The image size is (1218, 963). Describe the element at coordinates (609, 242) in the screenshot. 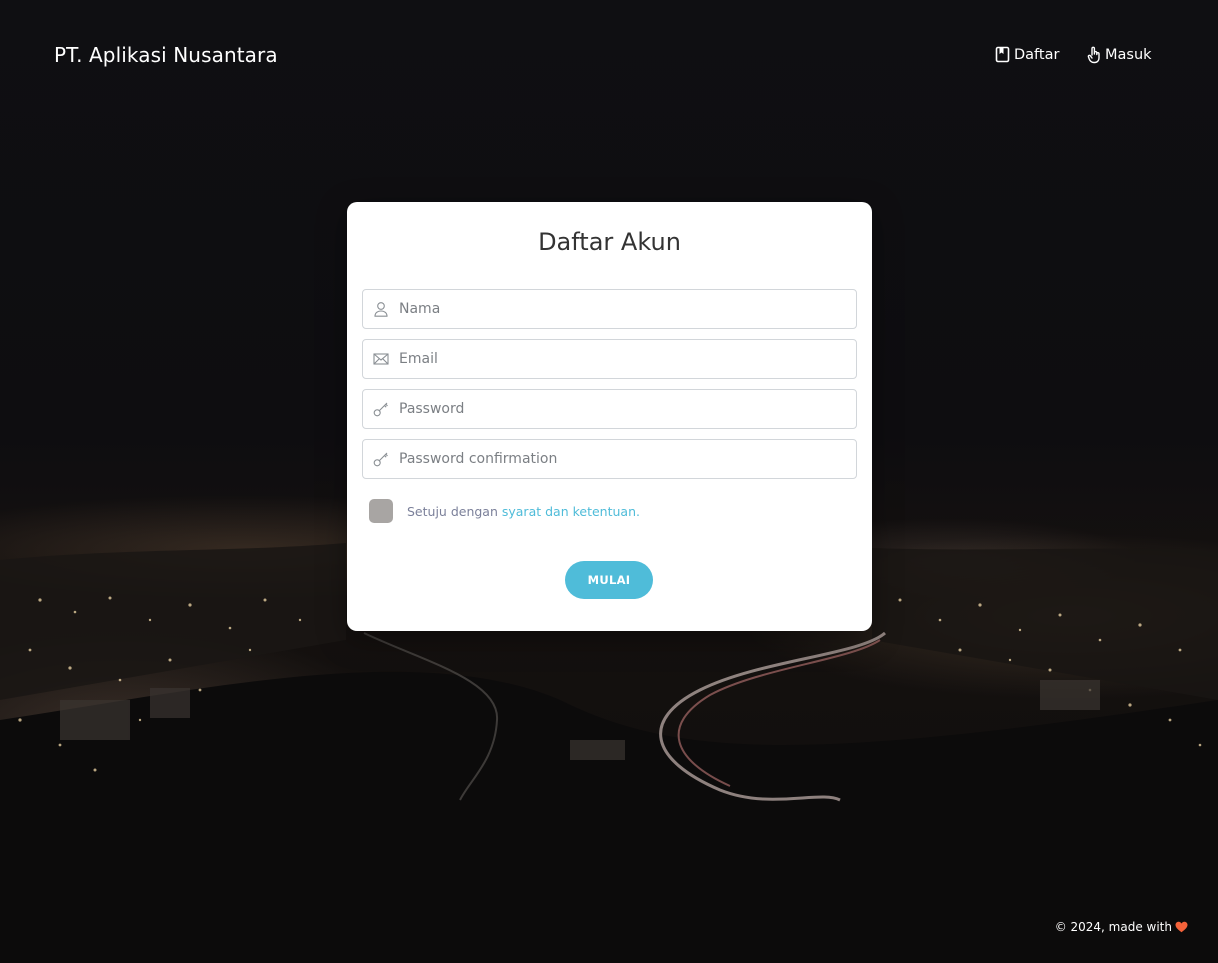

I see `form-title: Daftar Akun` at that location.